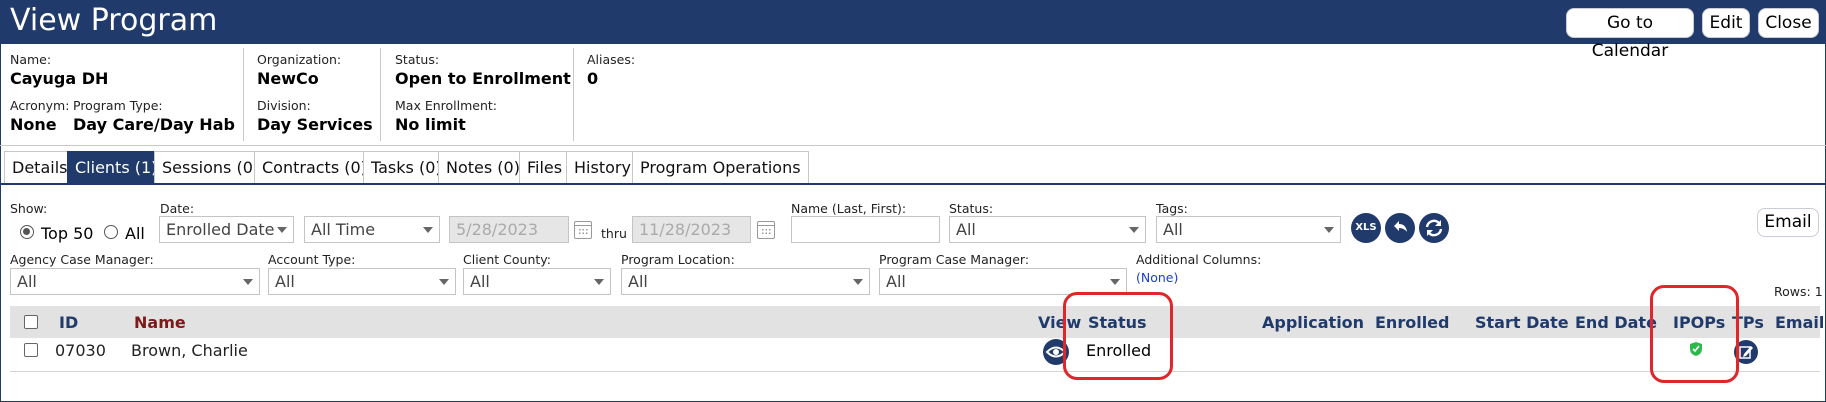 Image resolution: width=1826 pixels, height=402 pixels. Describe the element at coordinates (312, 259) in the screenshot. I see `account-type-label: Account Type:` at that location.